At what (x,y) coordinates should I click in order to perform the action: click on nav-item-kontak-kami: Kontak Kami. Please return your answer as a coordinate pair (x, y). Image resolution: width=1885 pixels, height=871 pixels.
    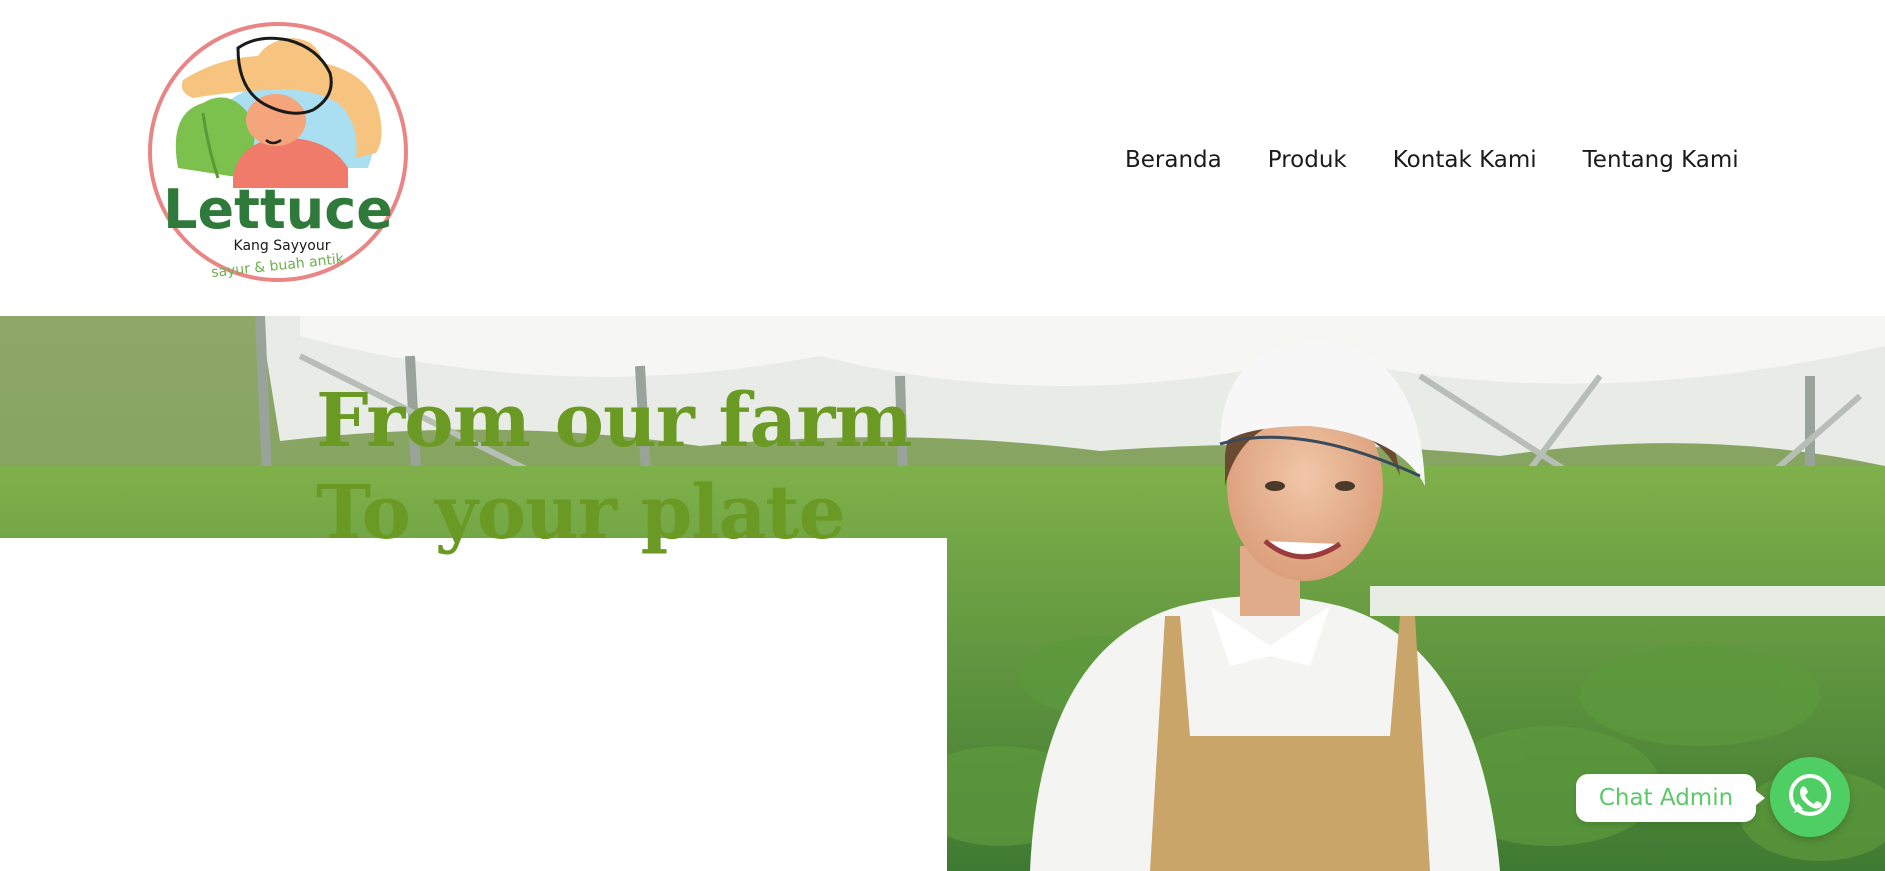
    Looking at the image, I should click on (1465, 160).